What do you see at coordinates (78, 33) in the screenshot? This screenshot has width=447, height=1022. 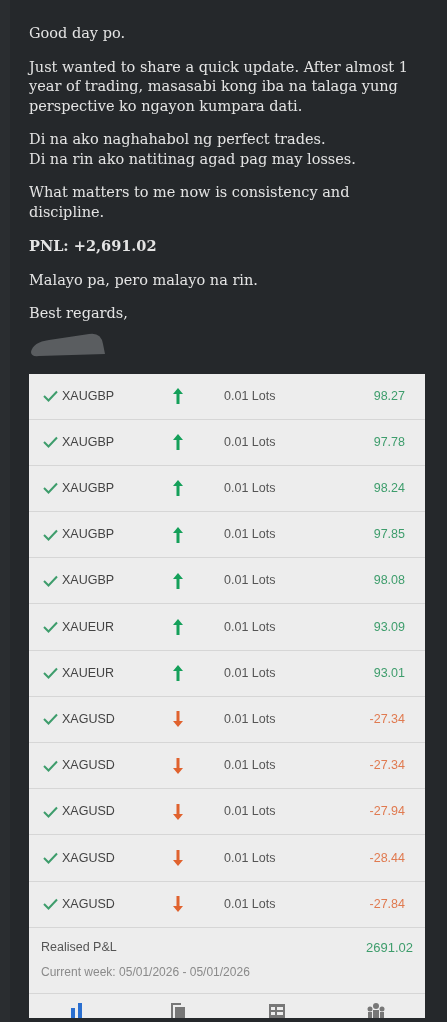 I see `message-paragraph: Good day po.` at bounding box center [78, 33].